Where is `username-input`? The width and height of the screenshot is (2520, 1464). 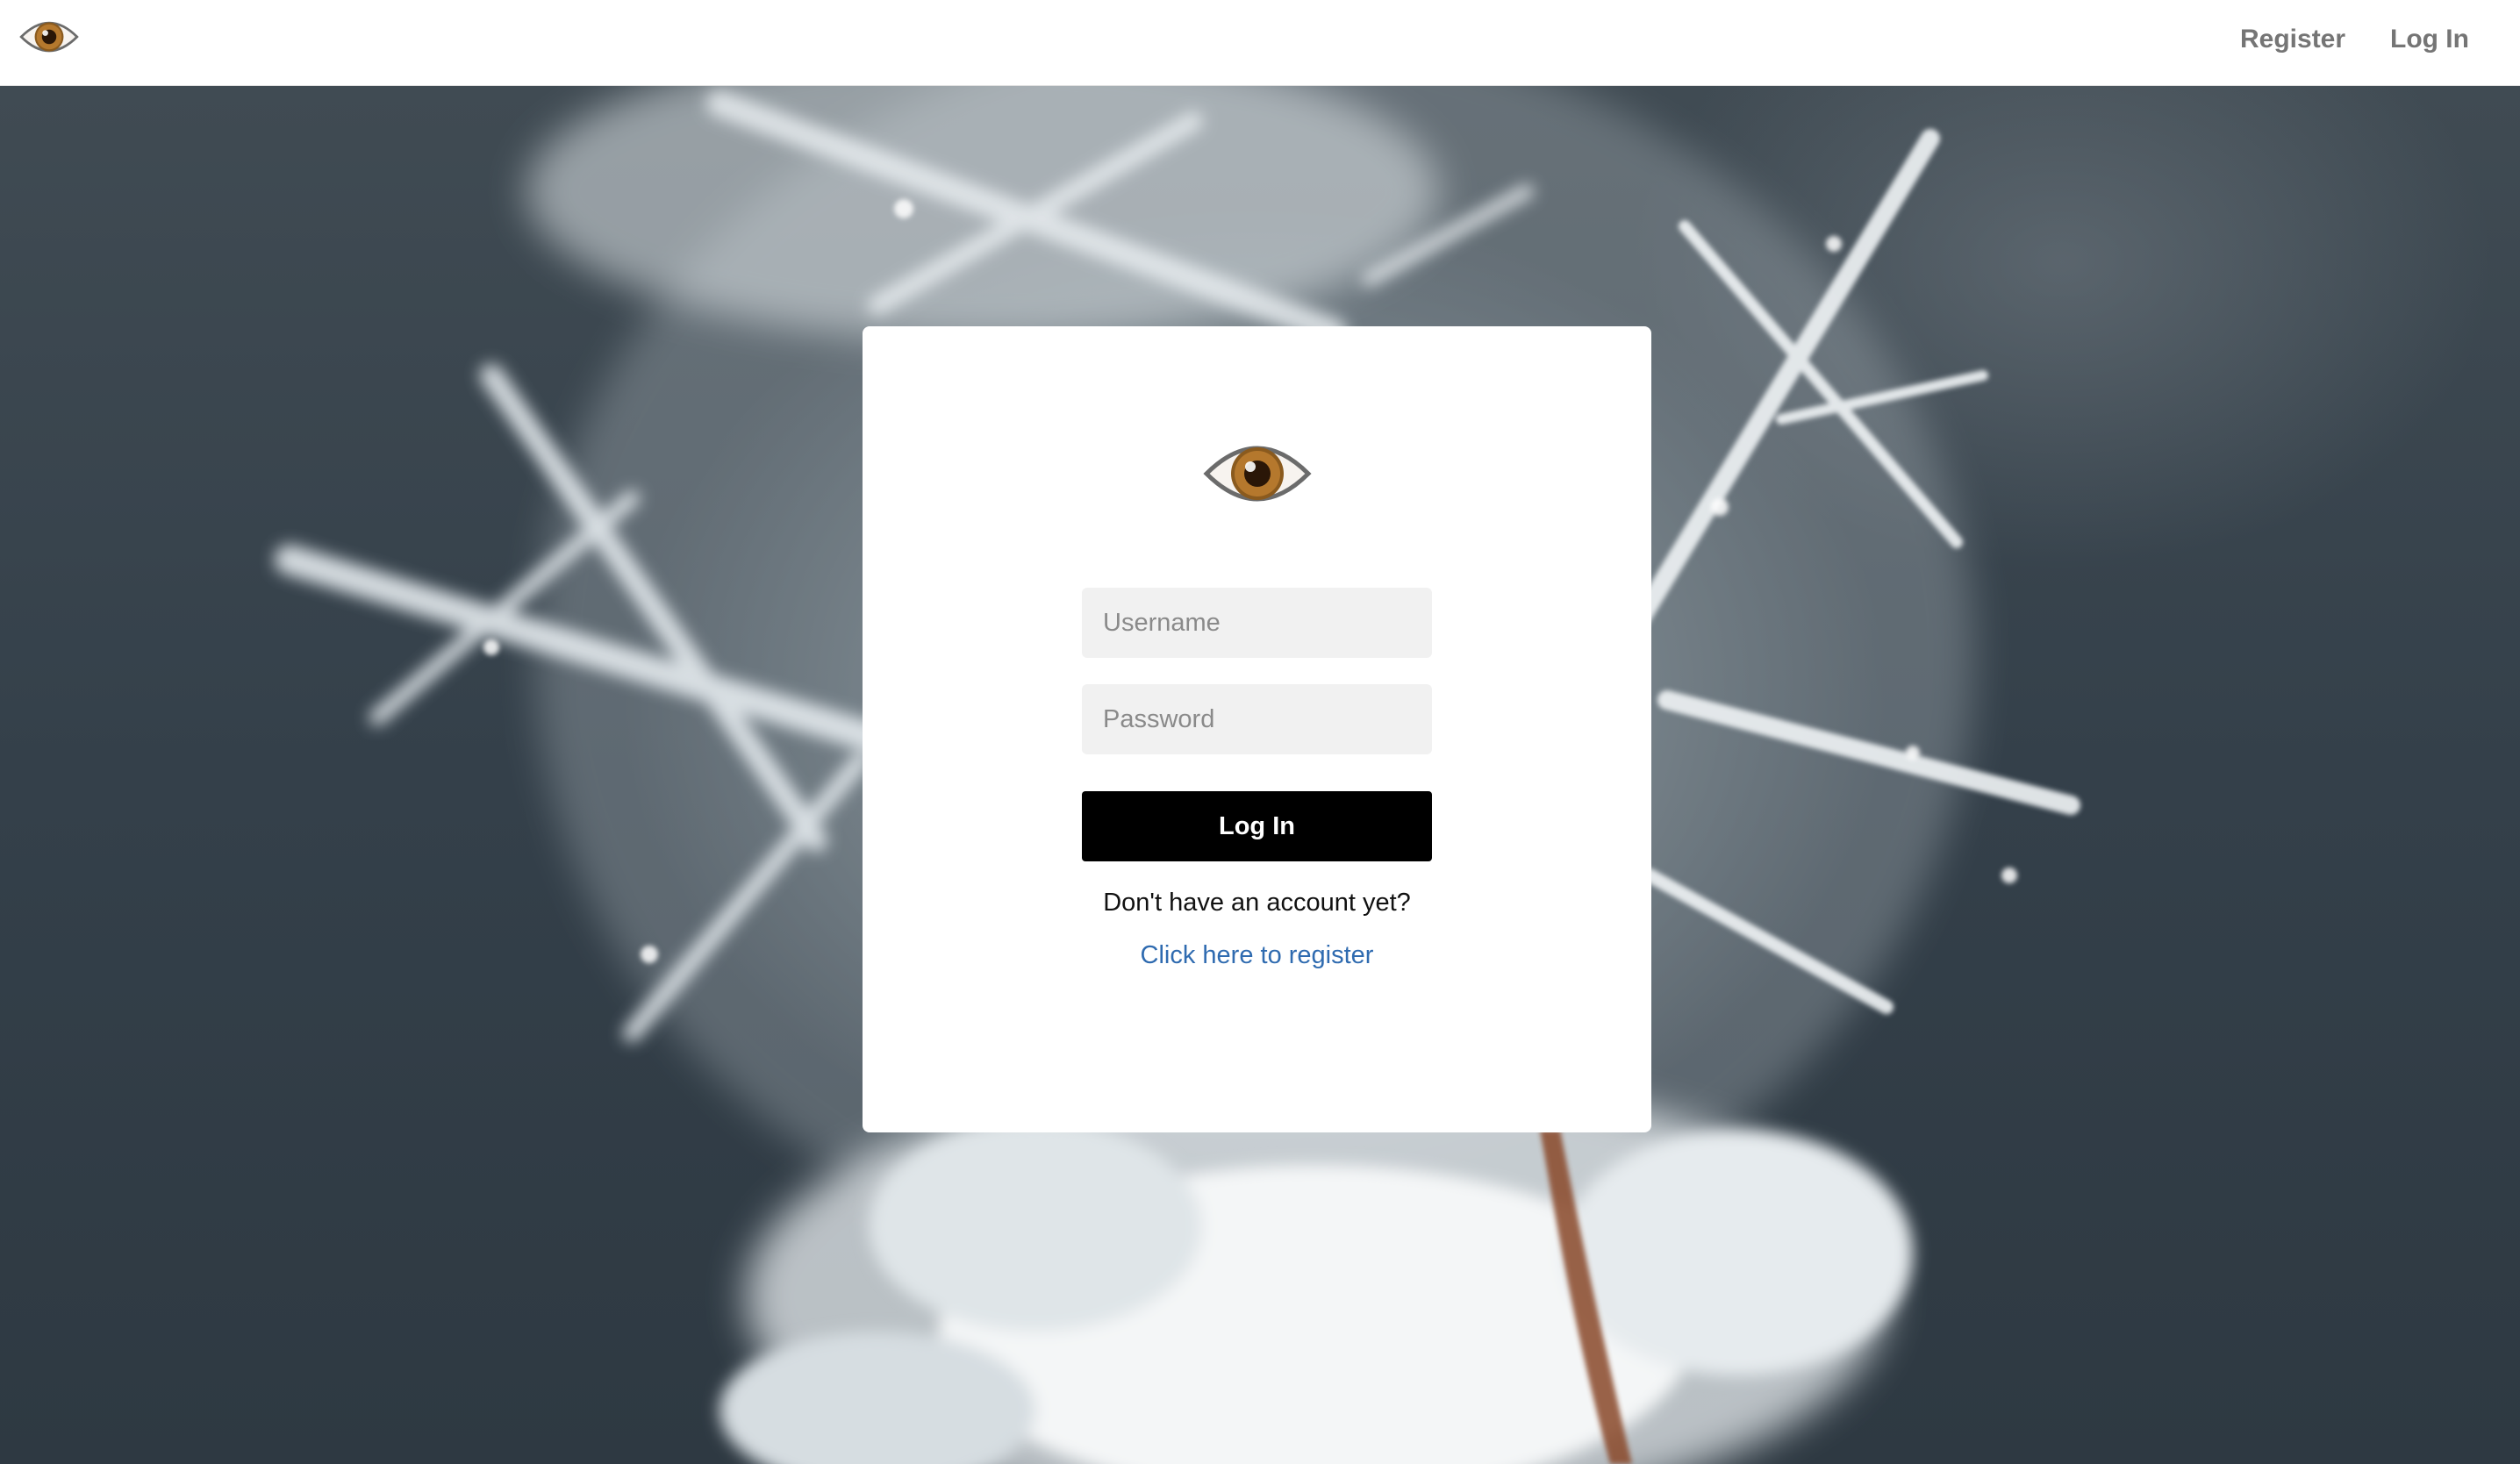
username-input is located at coordinates (1257, 623).